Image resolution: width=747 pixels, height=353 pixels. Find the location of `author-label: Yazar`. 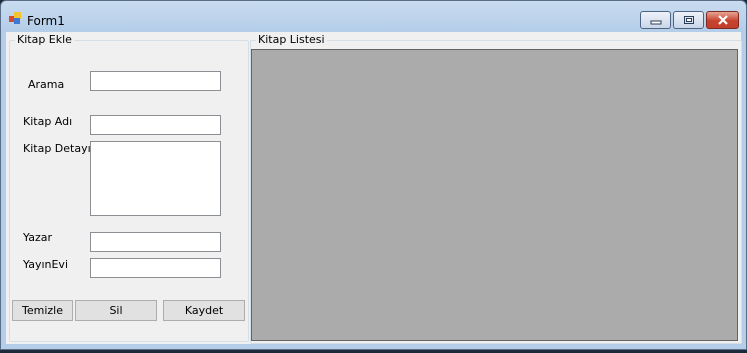

author-label: Yazar is located at coordinates (37, 237).